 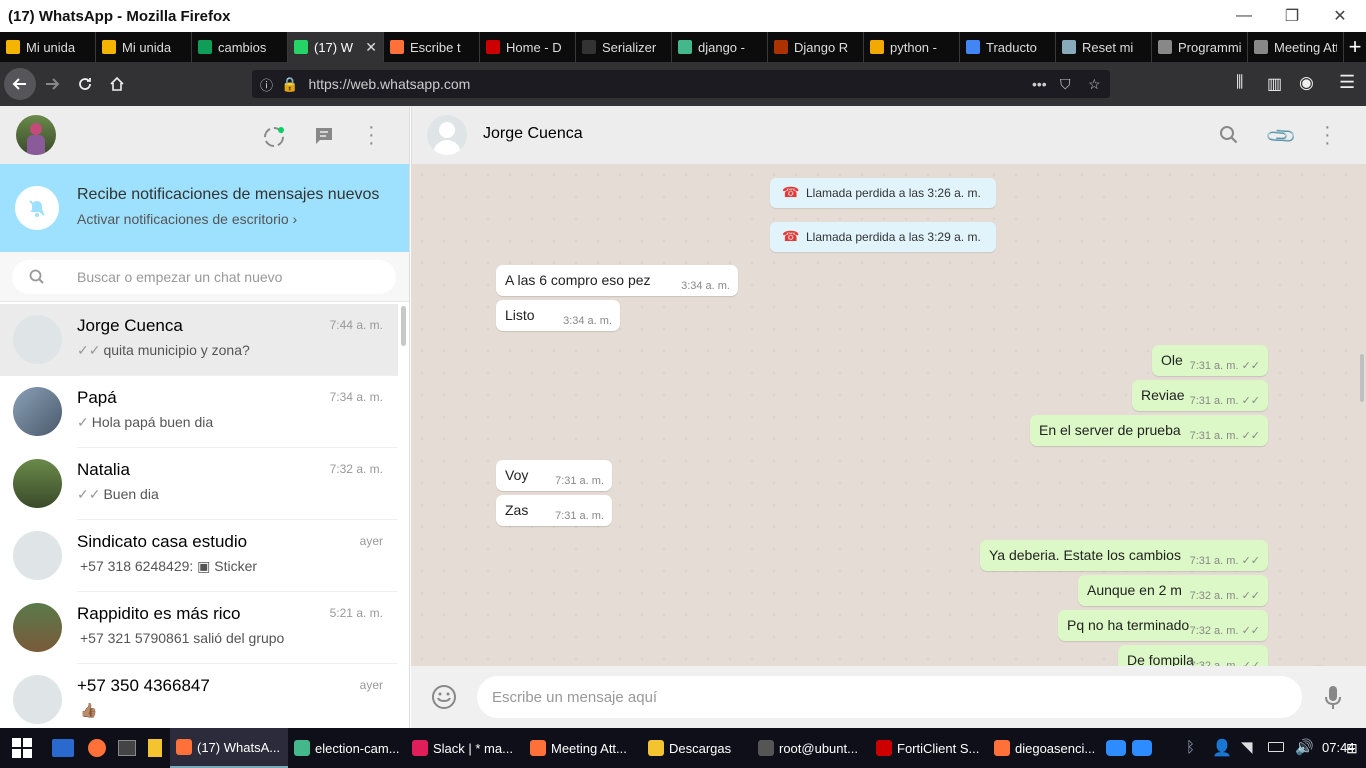 What do you see at coordinates (356, 397) in the screenshot?
I see `chat-time: 7:34 a. m.` at bounding box center [356, 397].